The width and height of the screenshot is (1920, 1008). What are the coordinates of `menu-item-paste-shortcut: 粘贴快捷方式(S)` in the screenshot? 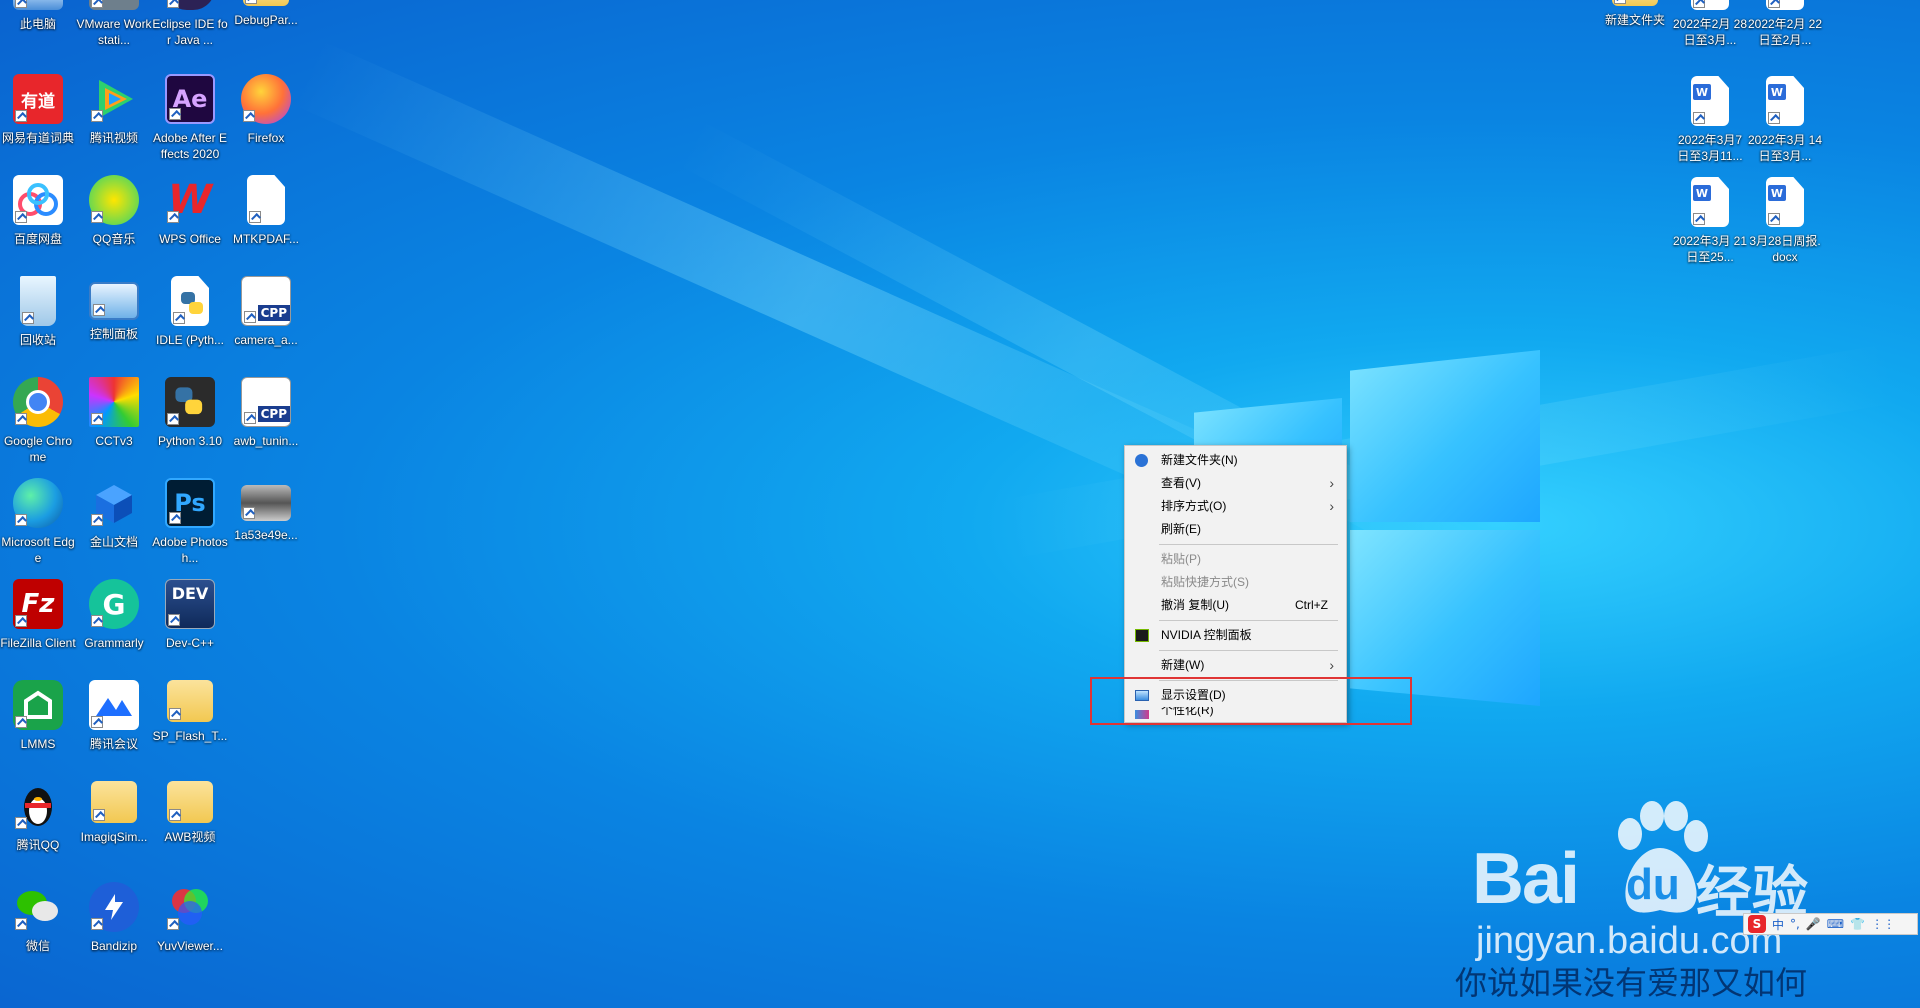 It's located at (1235, 582).